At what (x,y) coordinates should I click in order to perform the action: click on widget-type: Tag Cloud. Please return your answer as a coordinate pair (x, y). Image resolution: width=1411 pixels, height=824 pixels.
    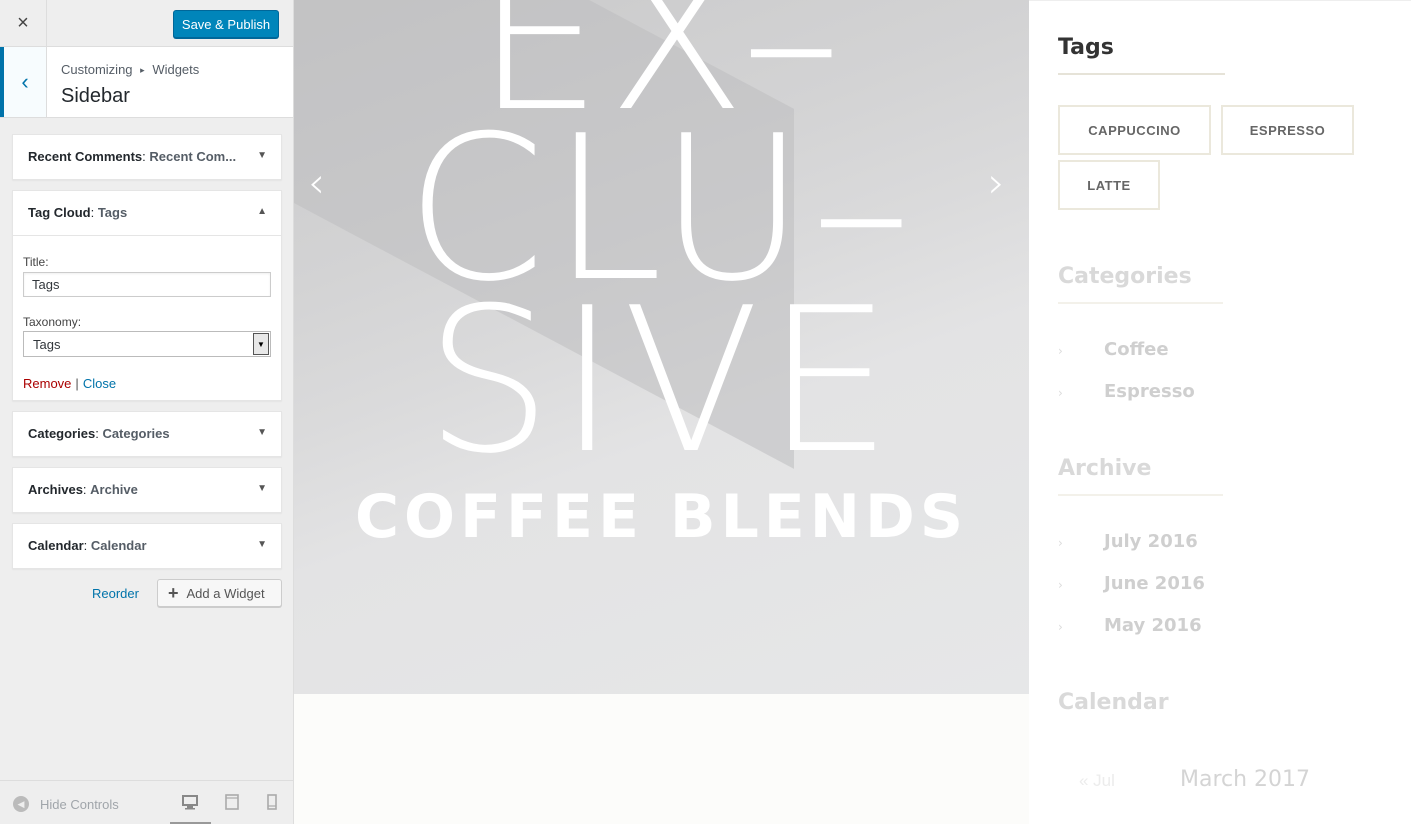
    Looking at the image, I should click on (59, 212).